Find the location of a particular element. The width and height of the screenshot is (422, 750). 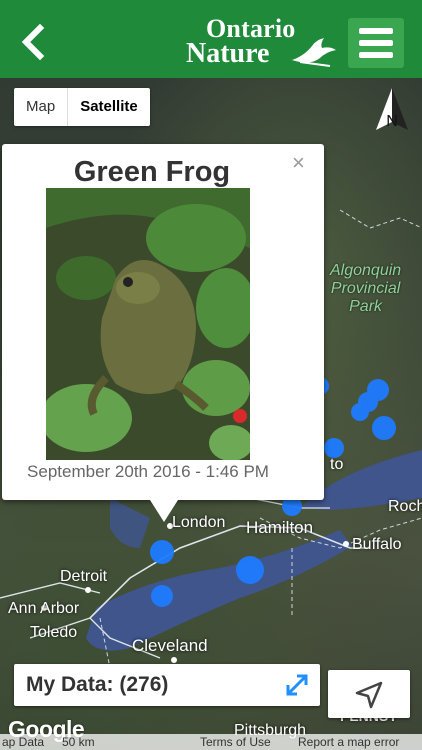

ontario-nature-logo: Ontario Nature is located at coordinates (261, 42).